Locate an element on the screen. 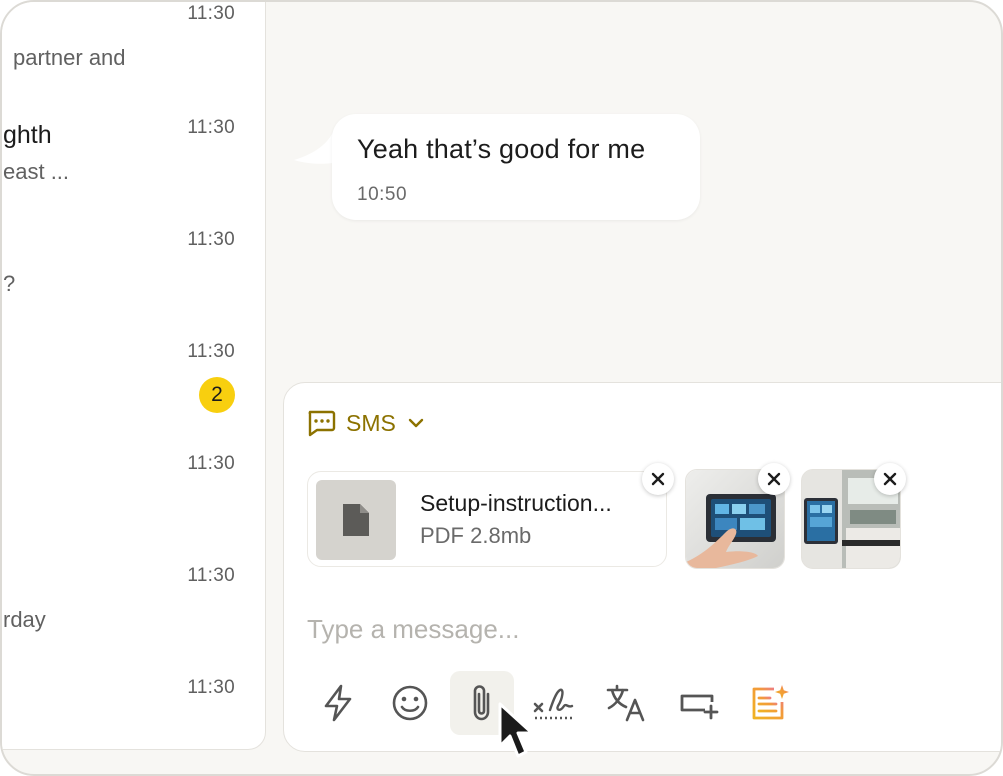 The width and height of the screenshot is (1003, 776). conversation-preview: ? is located at coordinates (9, 283).